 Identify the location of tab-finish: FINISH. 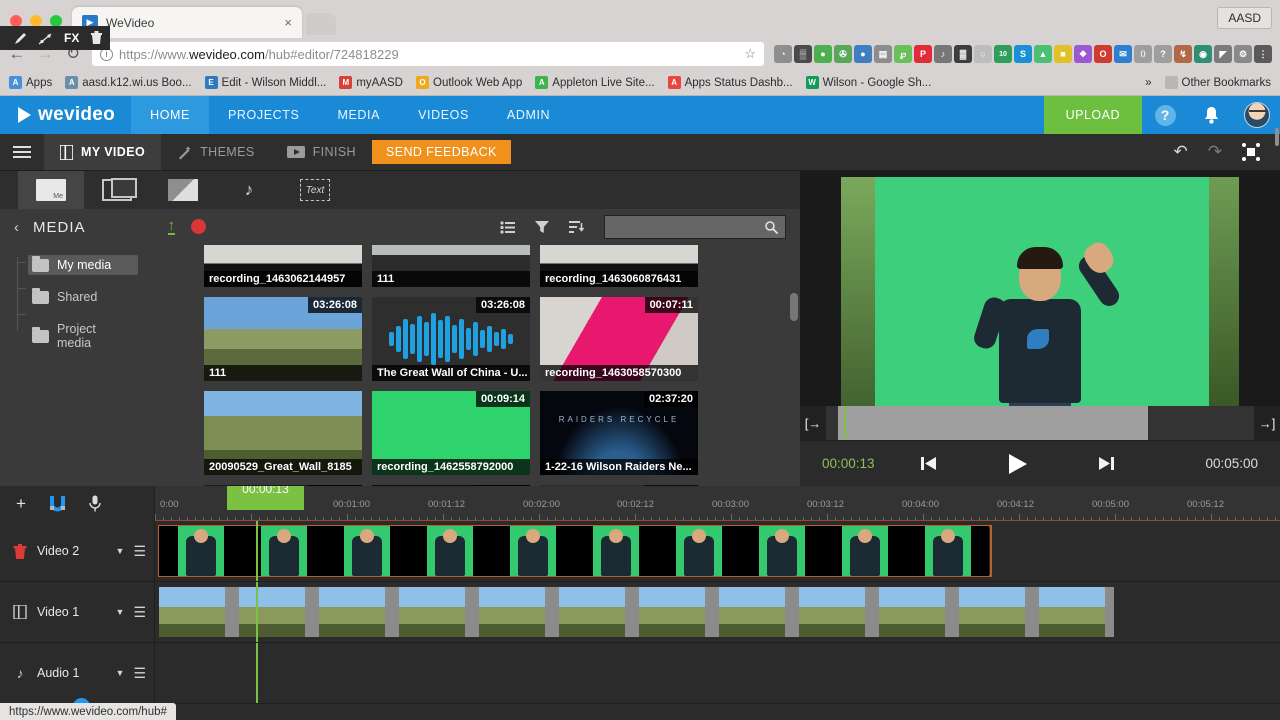
(321, 152).